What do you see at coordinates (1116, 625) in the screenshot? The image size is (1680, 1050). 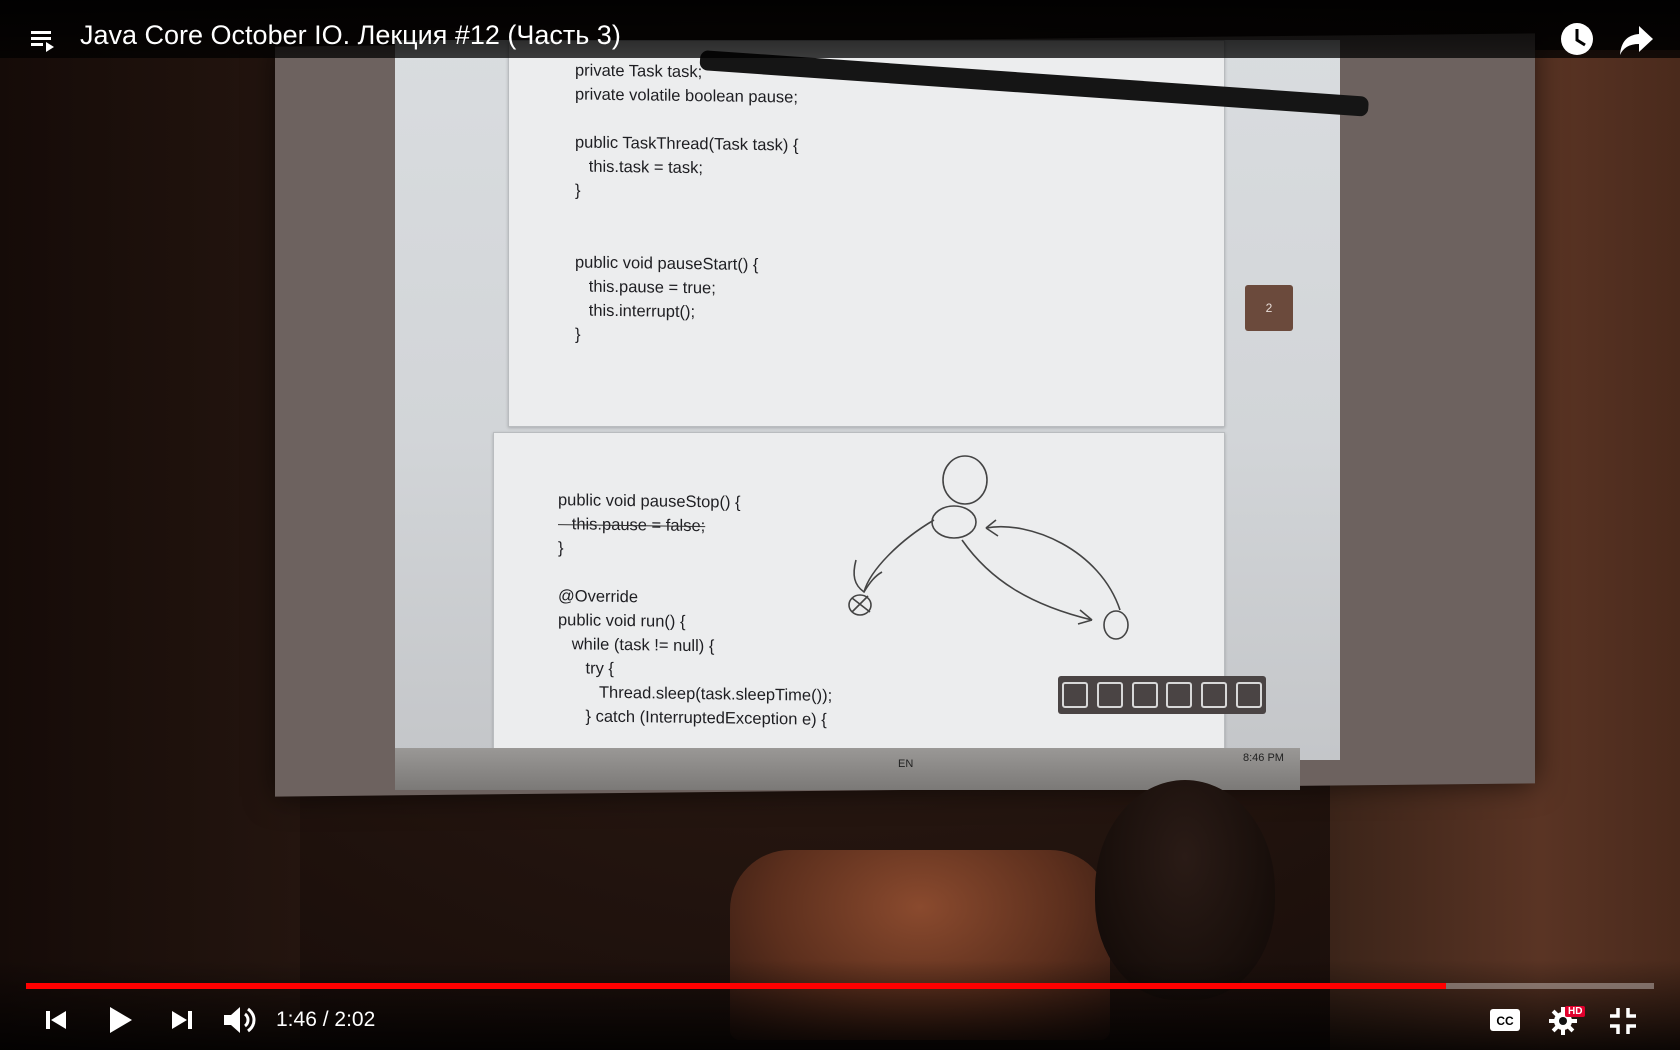 I see `diagram-node-bottom-right` at bounding box center [1116, 625].